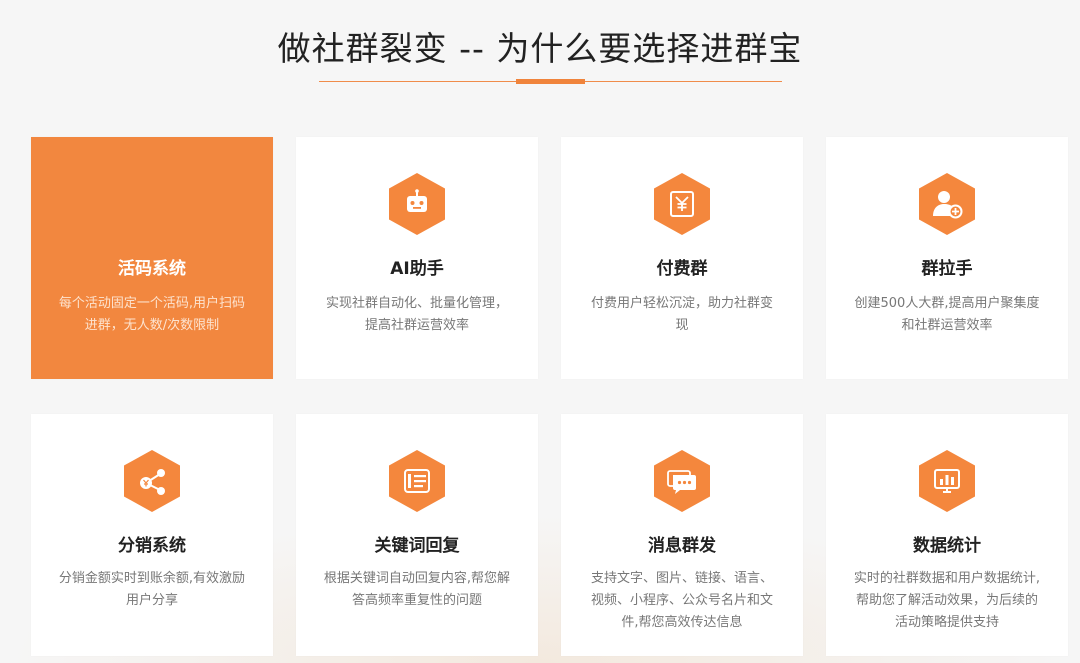  I want to click on share-icon, so click(152, 481).